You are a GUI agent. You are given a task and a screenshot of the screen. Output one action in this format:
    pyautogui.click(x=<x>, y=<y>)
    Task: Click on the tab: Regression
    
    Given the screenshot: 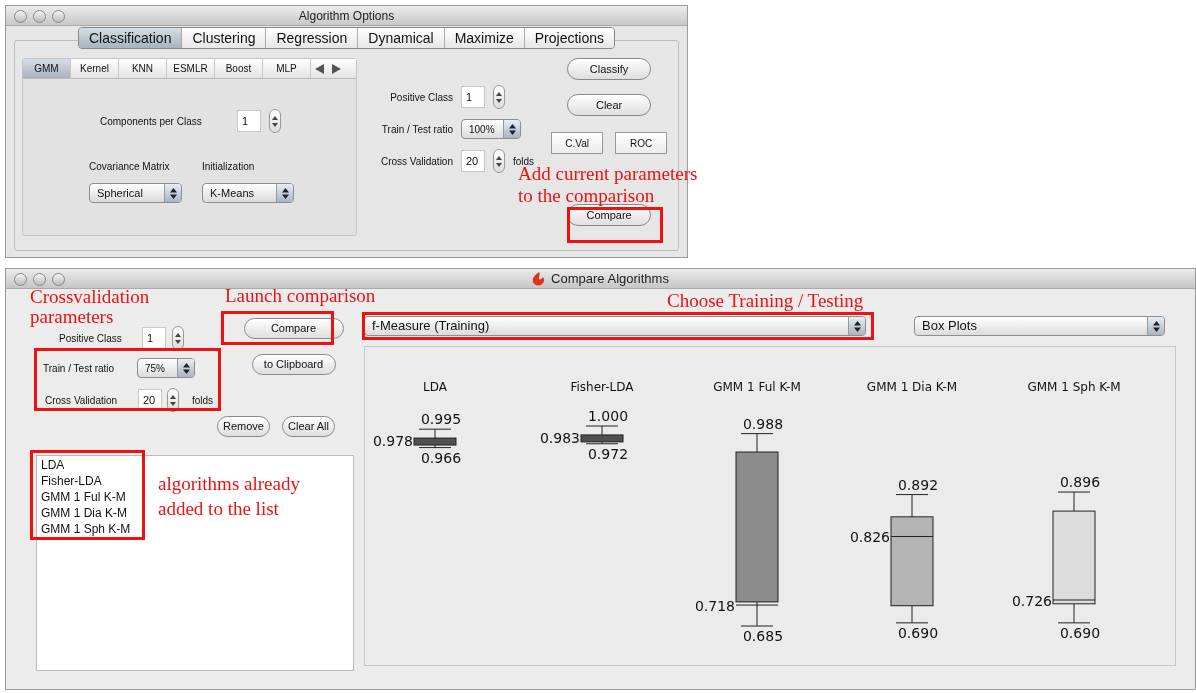 What is the action you would take?
    pyautogui.click(x=312, y=38)
    